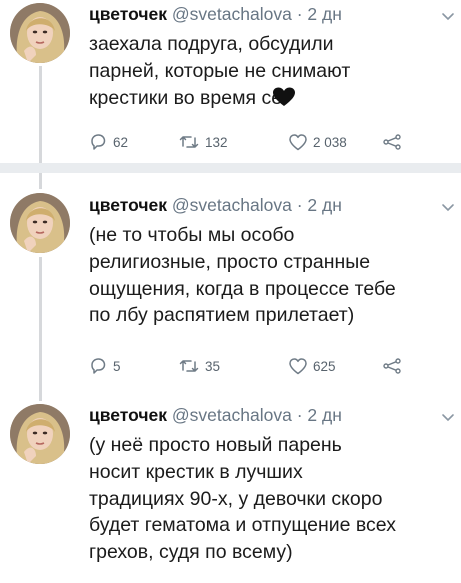 The image size is (461, 583). What do you see at coordinates (108, 142) in the screenshot?
I see `reply-button: 62` at bounding box center [108, 142].